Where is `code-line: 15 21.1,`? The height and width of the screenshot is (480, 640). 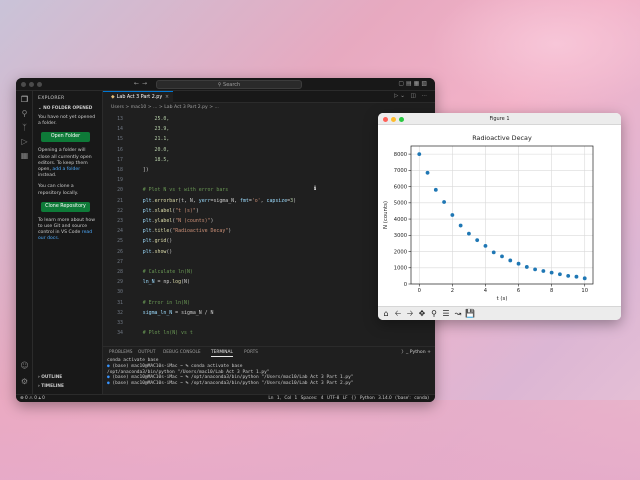 code-line: 15 21.1, is located at coordinates (136, 139).